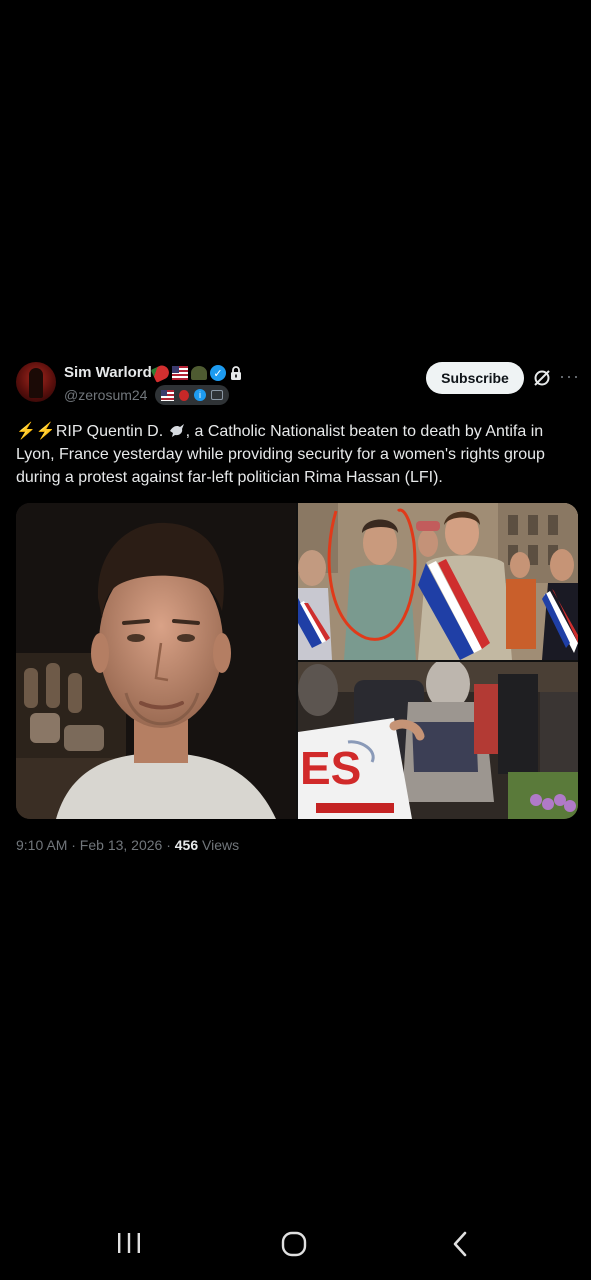  Describe the element at coordinates (36, 431) in the screenshot. I see `lightning-bolt-icons: ⚡⚡` at that location.